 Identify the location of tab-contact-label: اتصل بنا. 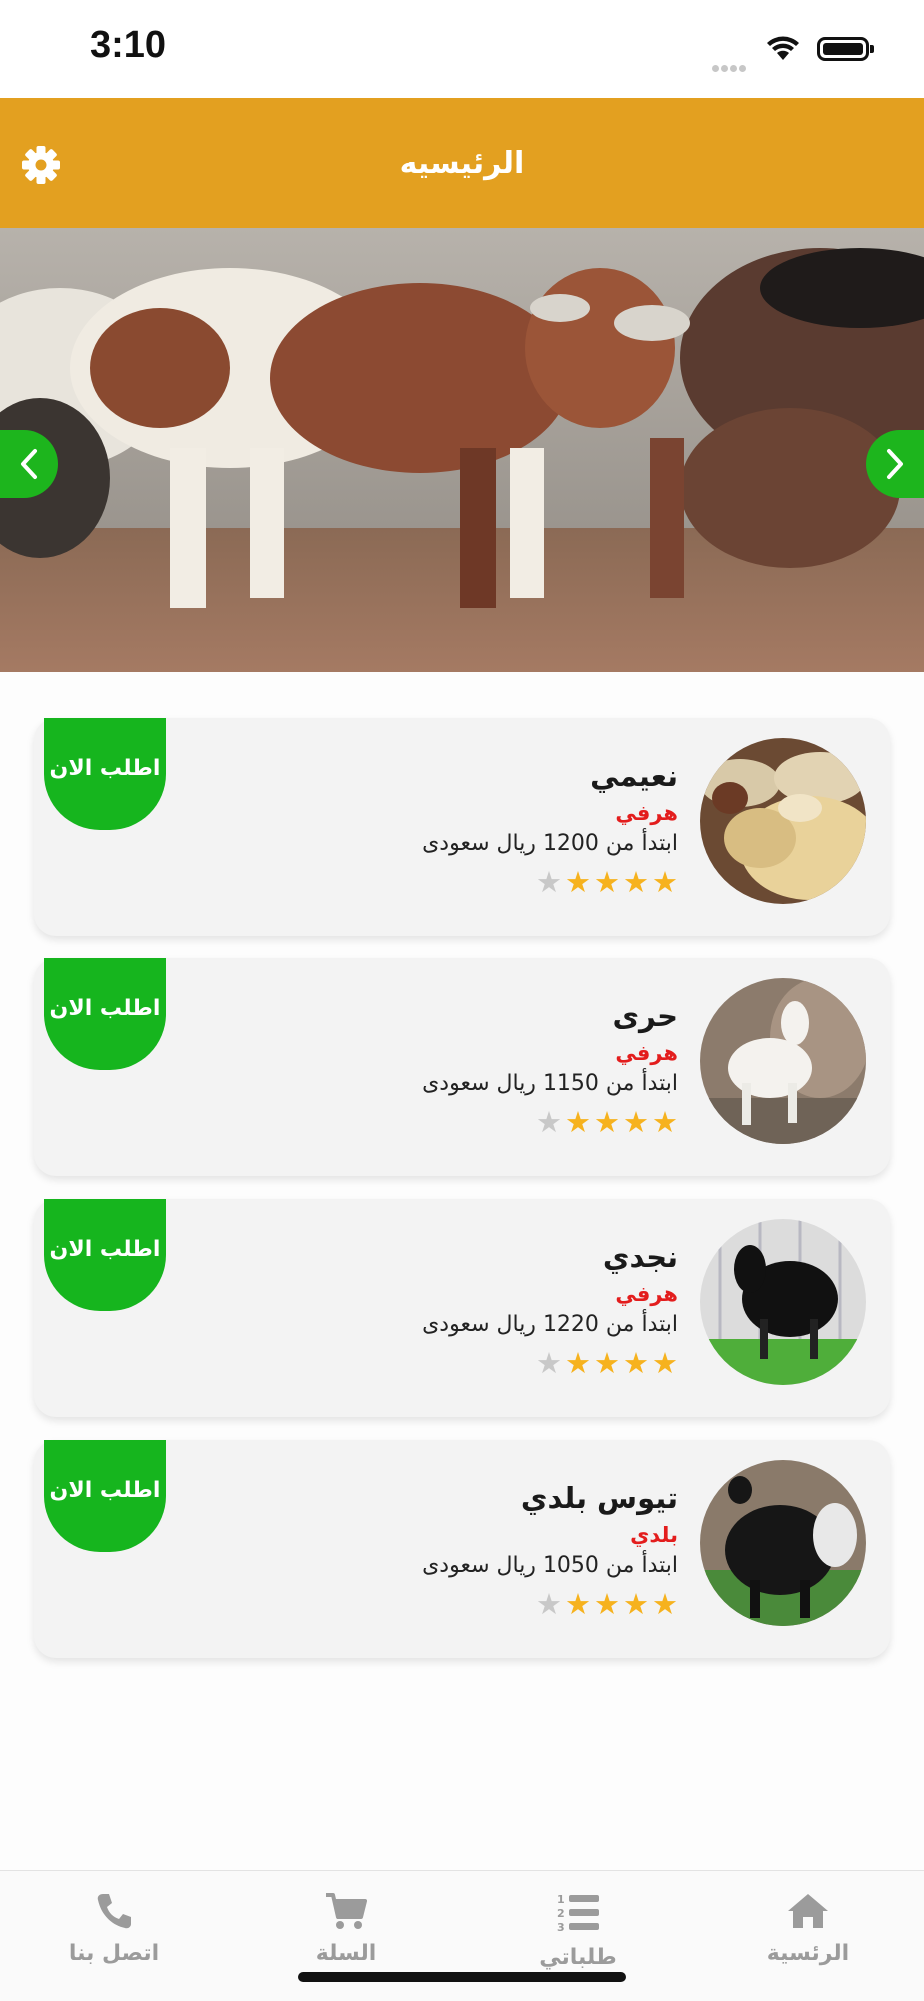
(114, 1953).